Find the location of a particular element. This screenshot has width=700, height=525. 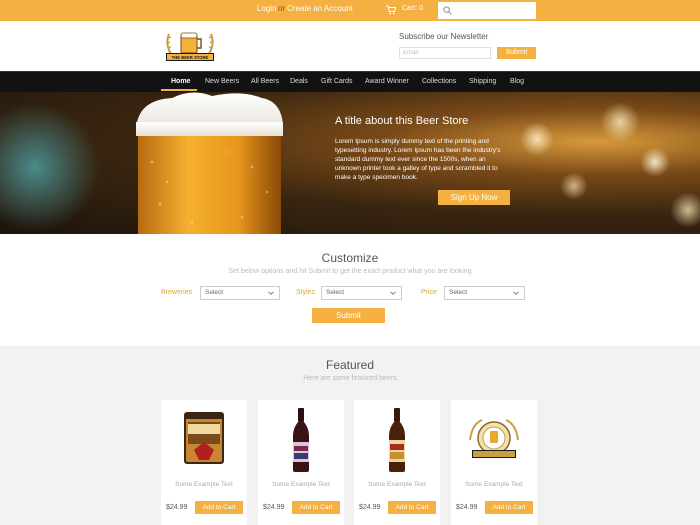

styles-select: Select is located at coordinates (361, 293).